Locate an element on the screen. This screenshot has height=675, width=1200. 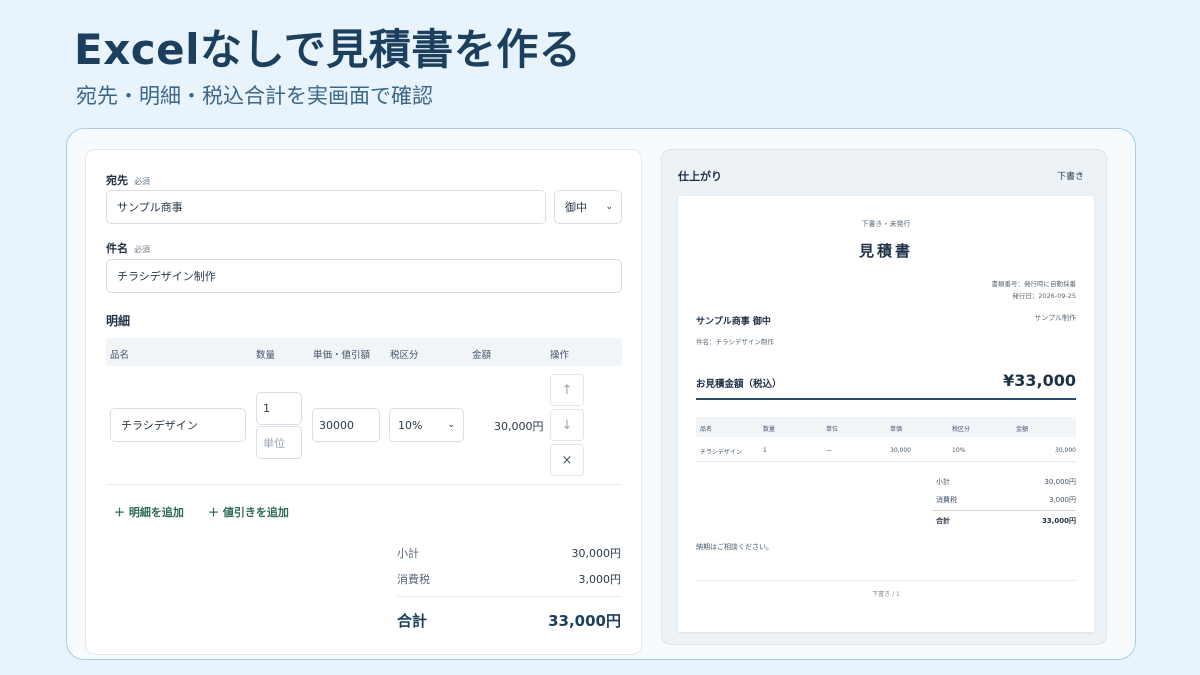
arrow-down-icon: ↓ is located at coordinates (567, 425).